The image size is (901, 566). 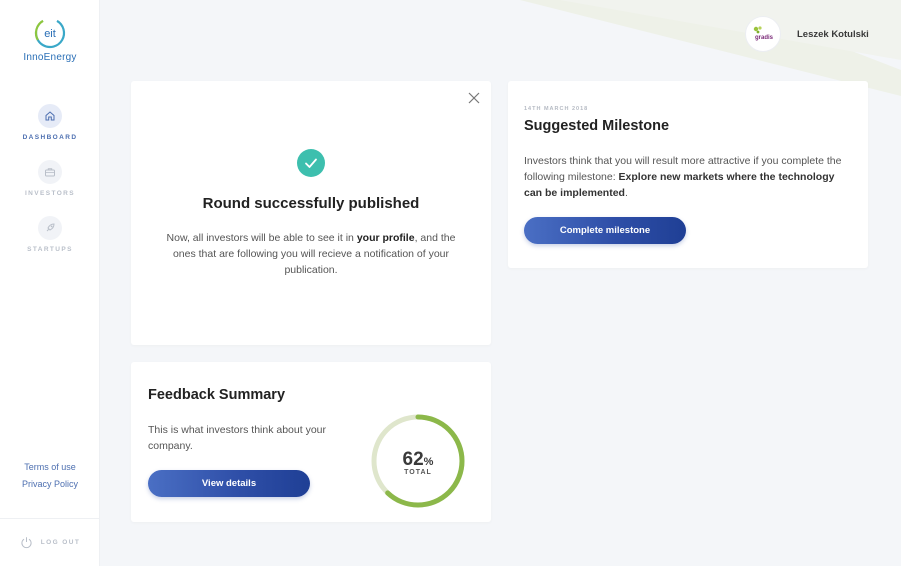 What do you see at coordinates (50, 137) in the screenshot?
I see `sidebar-item-label: DASHBOARD` at bounding box center [50, 137].